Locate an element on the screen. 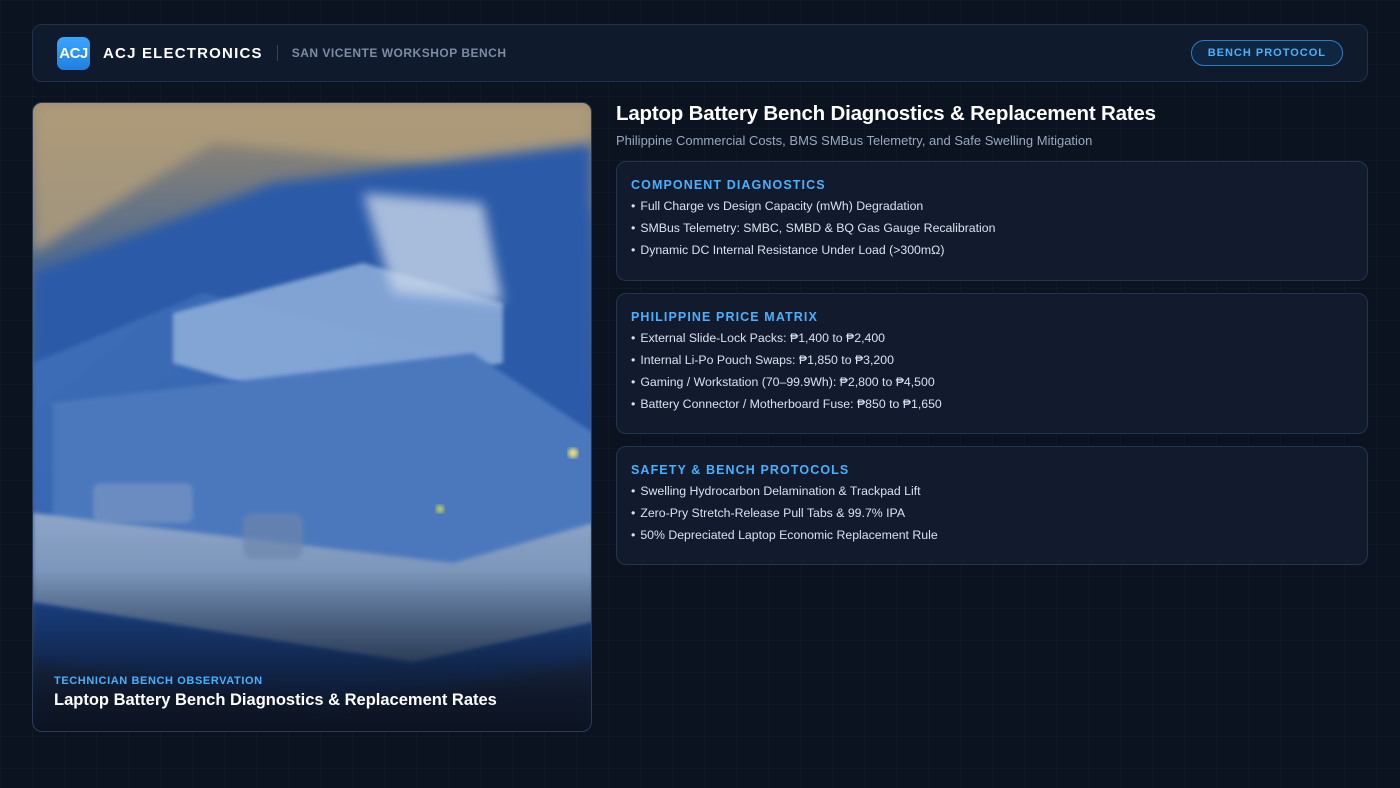 This screenshot has width=1400, height=788. workshop-location: SAN VICENTE WORKSHOP BENCH is located at coordinates (399, 53).